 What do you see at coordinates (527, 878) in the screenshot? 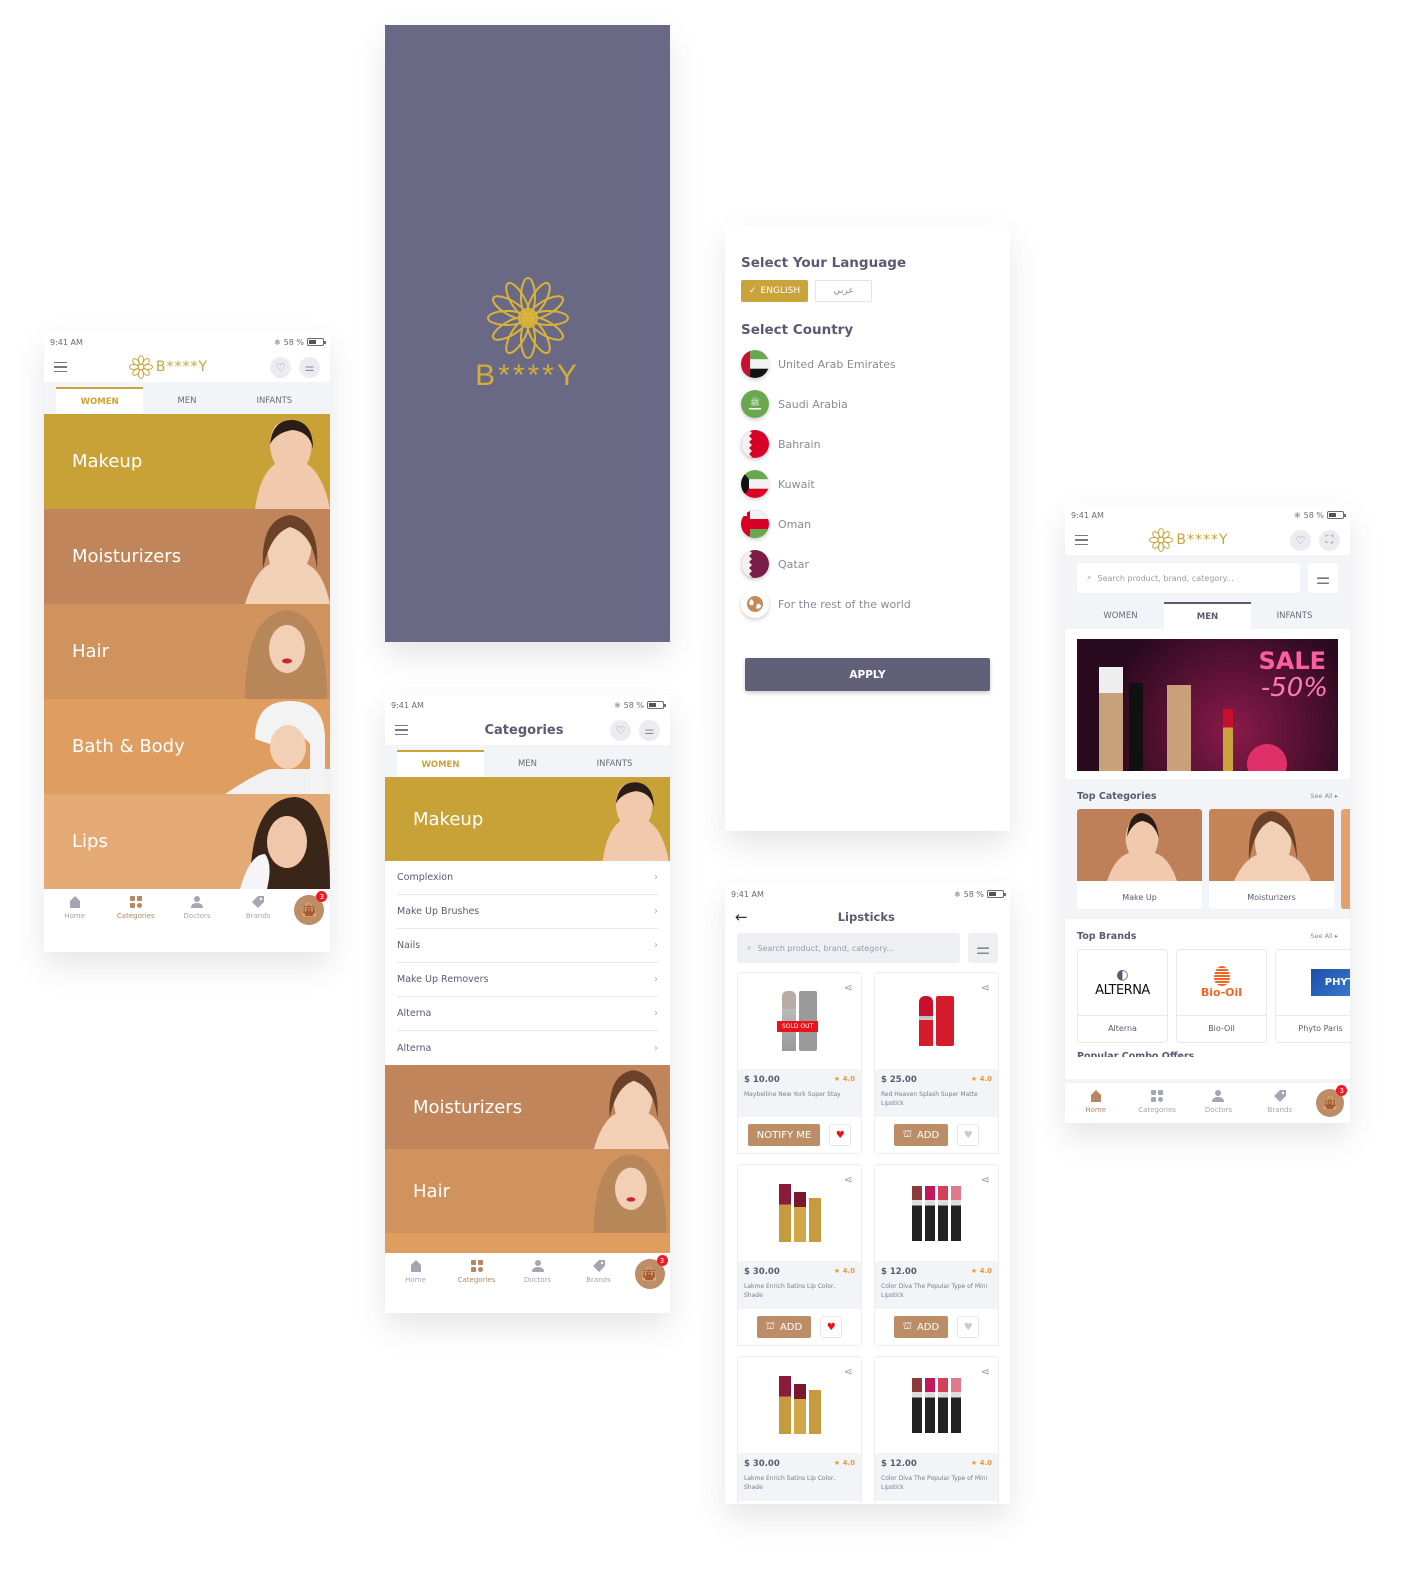
I see `subcategory-item: Complexion ›` at bounding box center [527, 878].